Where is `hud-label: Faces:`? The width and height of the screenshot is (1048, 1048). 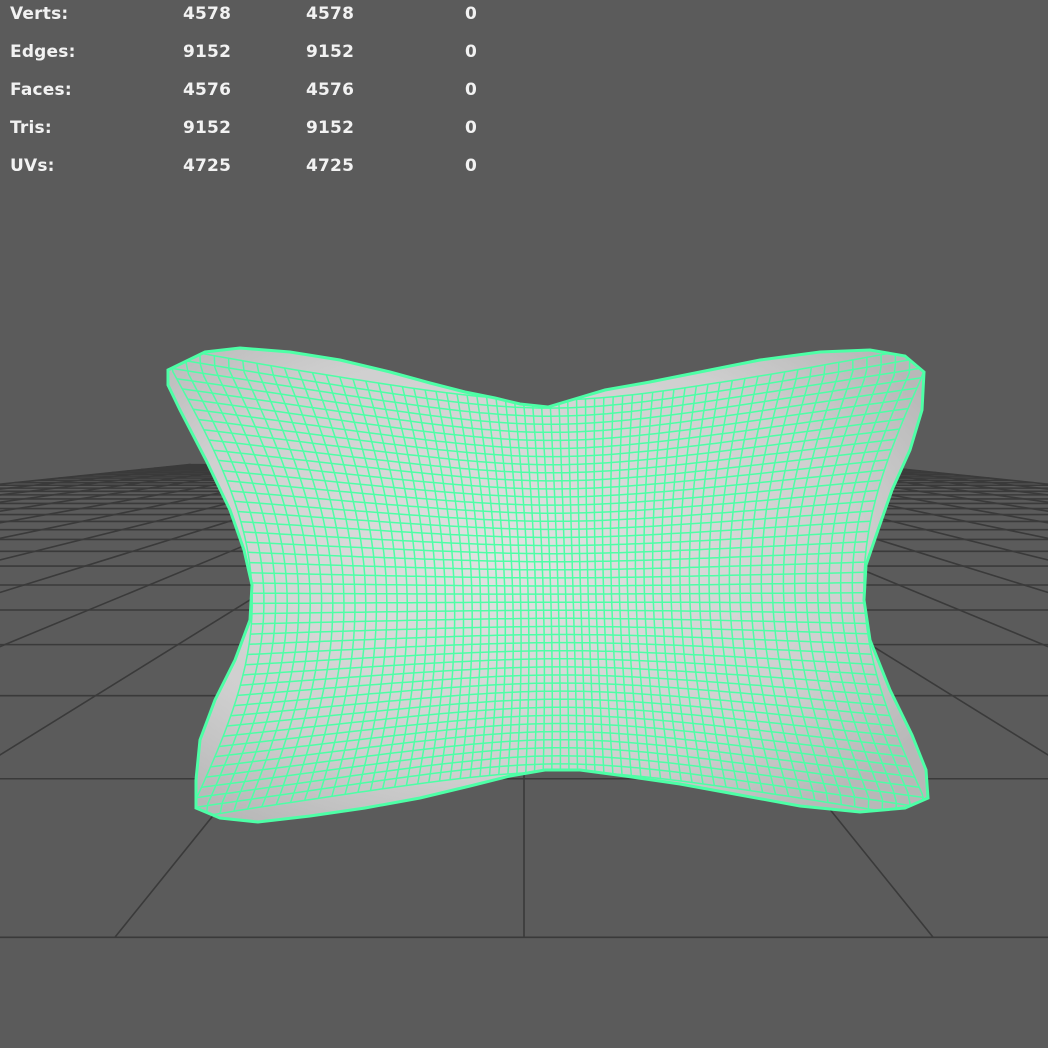 hud-label: Faces: is located at coordinates (41, 90).